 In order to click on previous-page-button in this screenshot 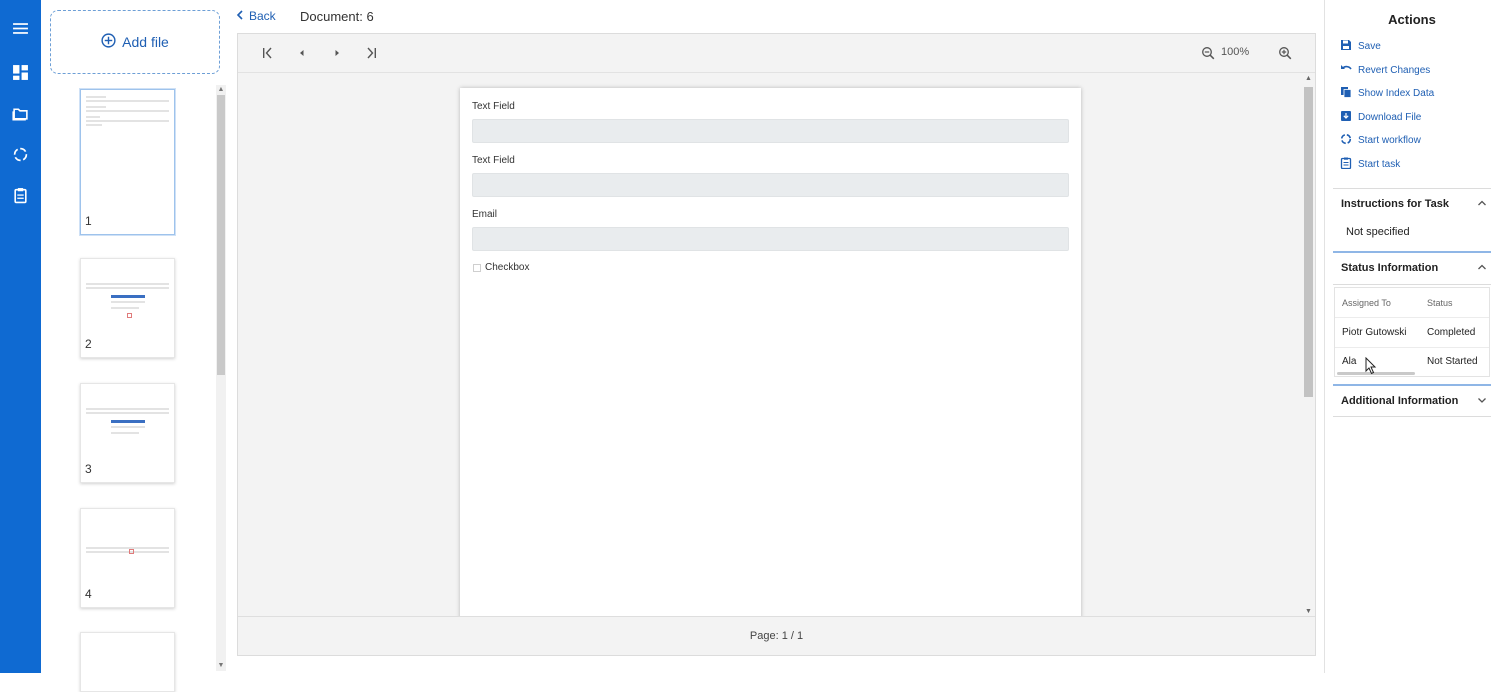, I will do `click(302, 53)`.